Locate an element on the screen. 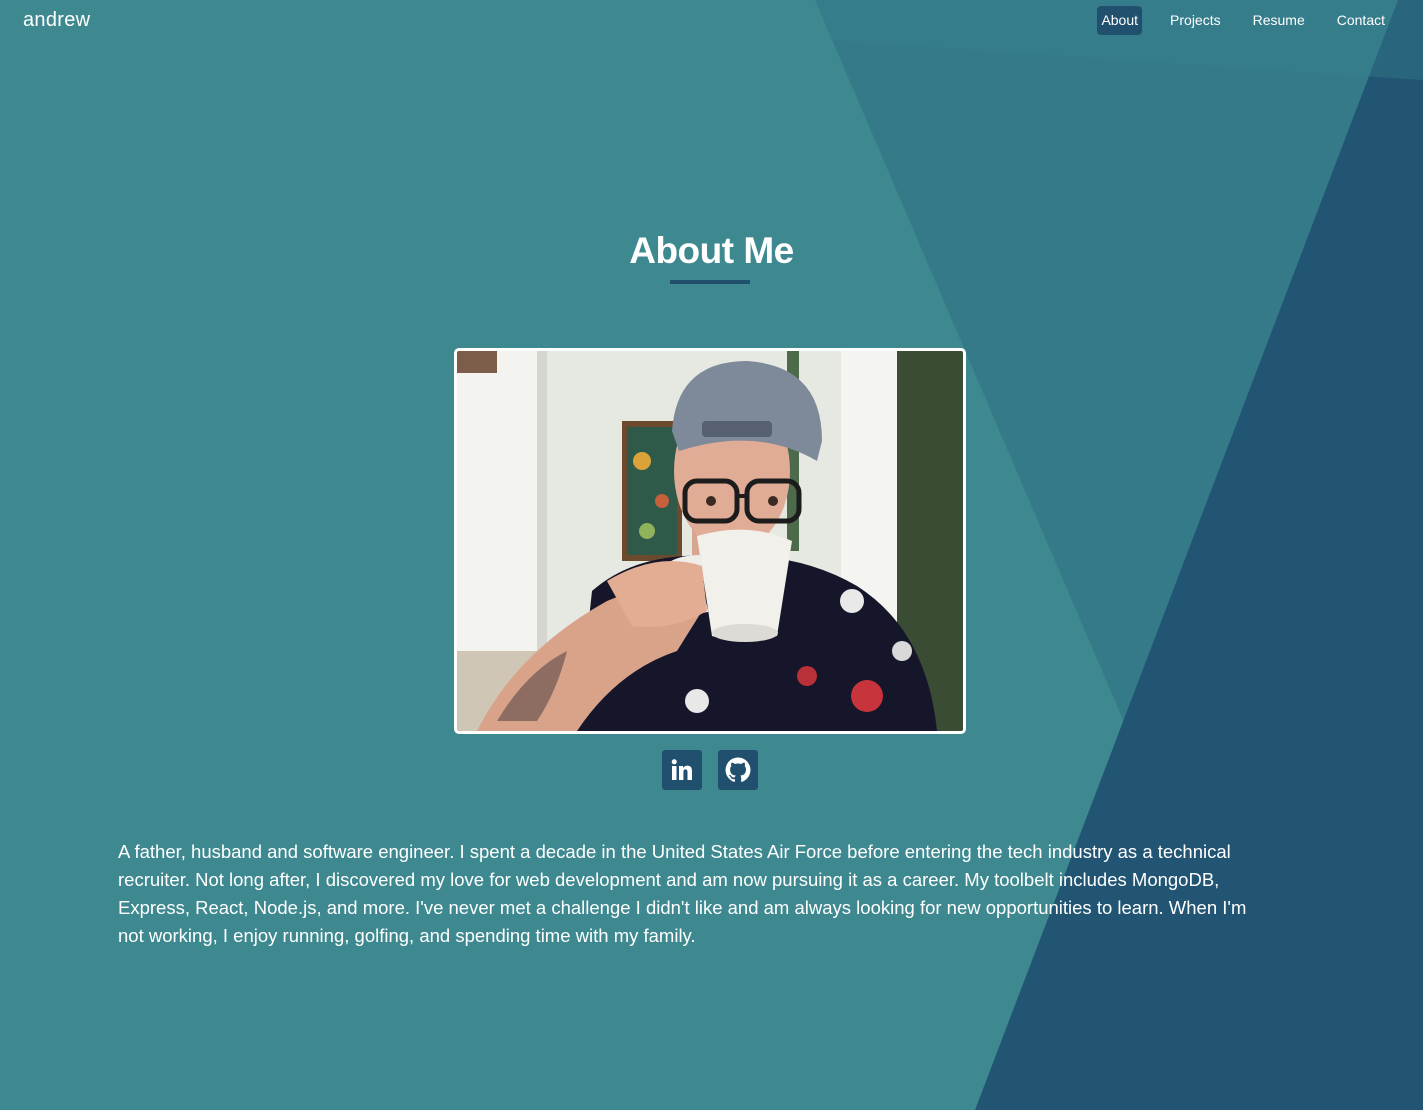 Image resolution: width=1423 pixels, height=1110 pixels. brand-logo: andrew is located at coordinates (56, 20).